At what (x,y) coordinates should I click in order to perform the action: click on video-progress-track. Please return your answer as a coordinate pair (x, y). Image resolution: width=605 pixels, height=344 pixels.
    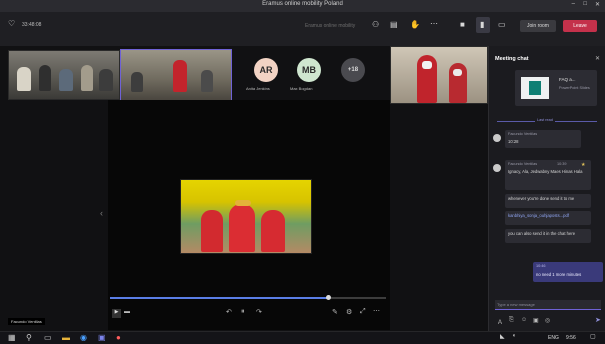
    Looking at the image, I should click on (248, 297).